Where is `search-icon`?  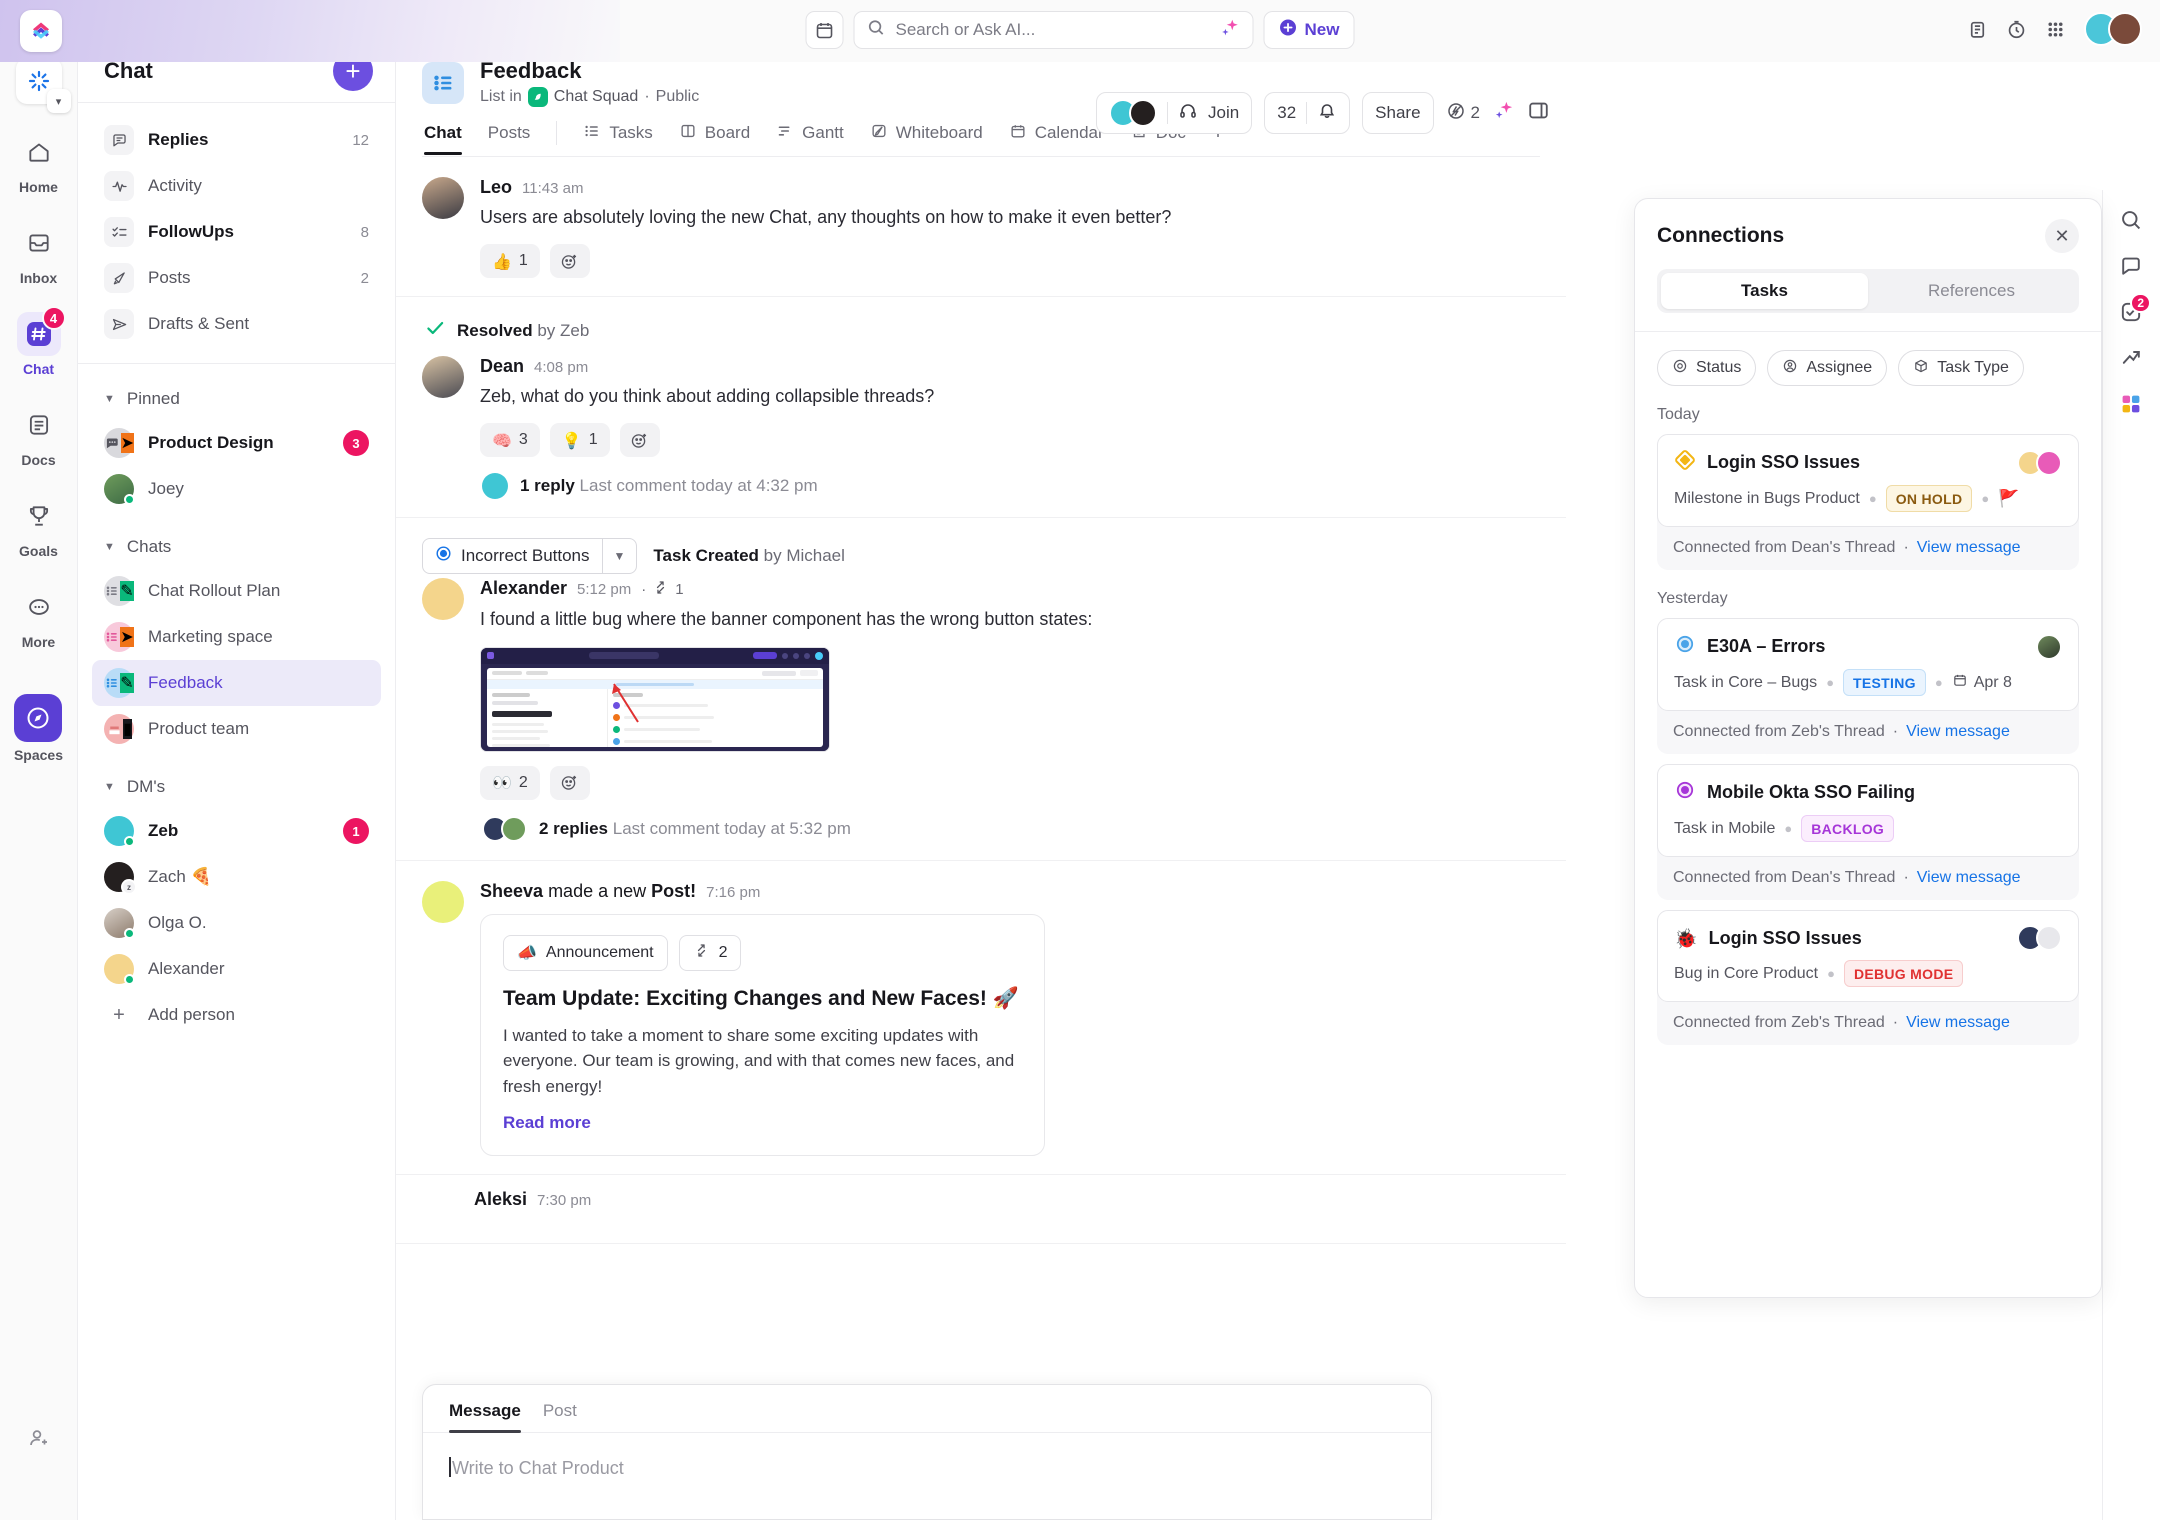
search-icon is located at coordinates (2131, 220).